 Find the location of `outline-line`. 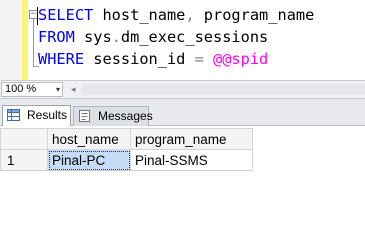

outline-line is located at coordinates (33, 42).